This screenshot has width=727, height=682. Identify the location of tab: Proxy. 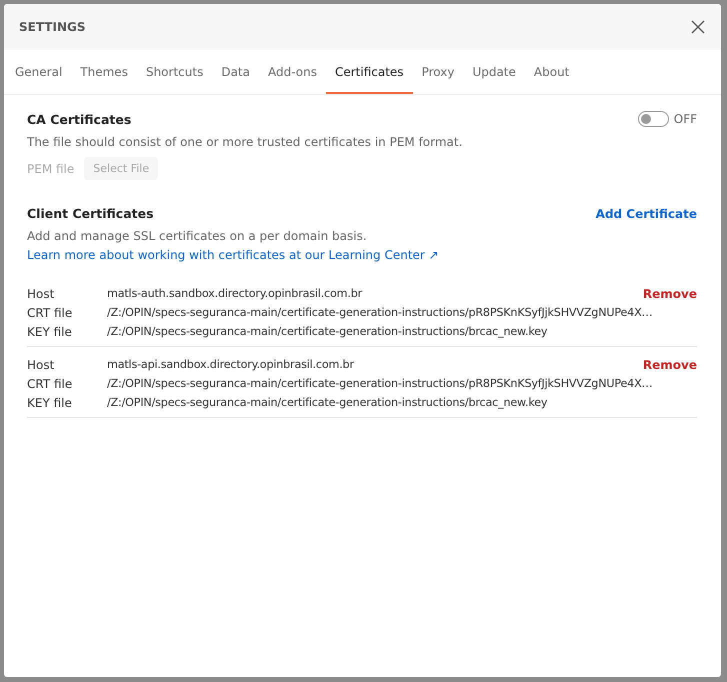
(438, 73).